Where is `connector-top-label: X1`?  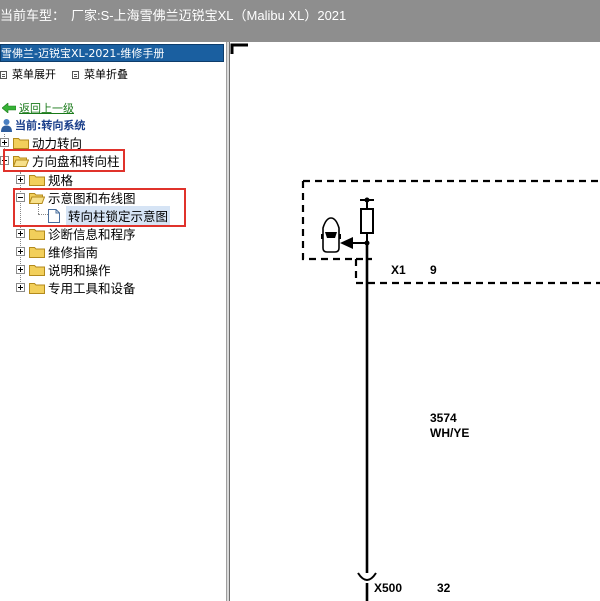
connector-top-label: X1 is located at coordinates (398, 270).